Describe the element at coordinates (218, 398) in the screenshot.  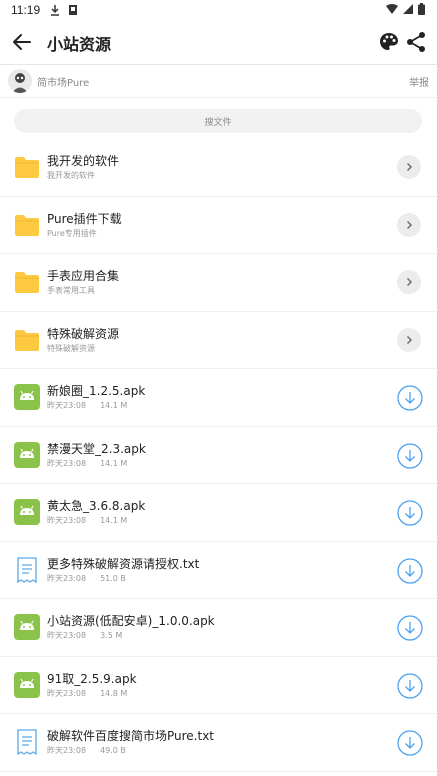
I see `file-item: 新娘圈_1.2.5.apk 昨天23:08 14.1 M` at that location.